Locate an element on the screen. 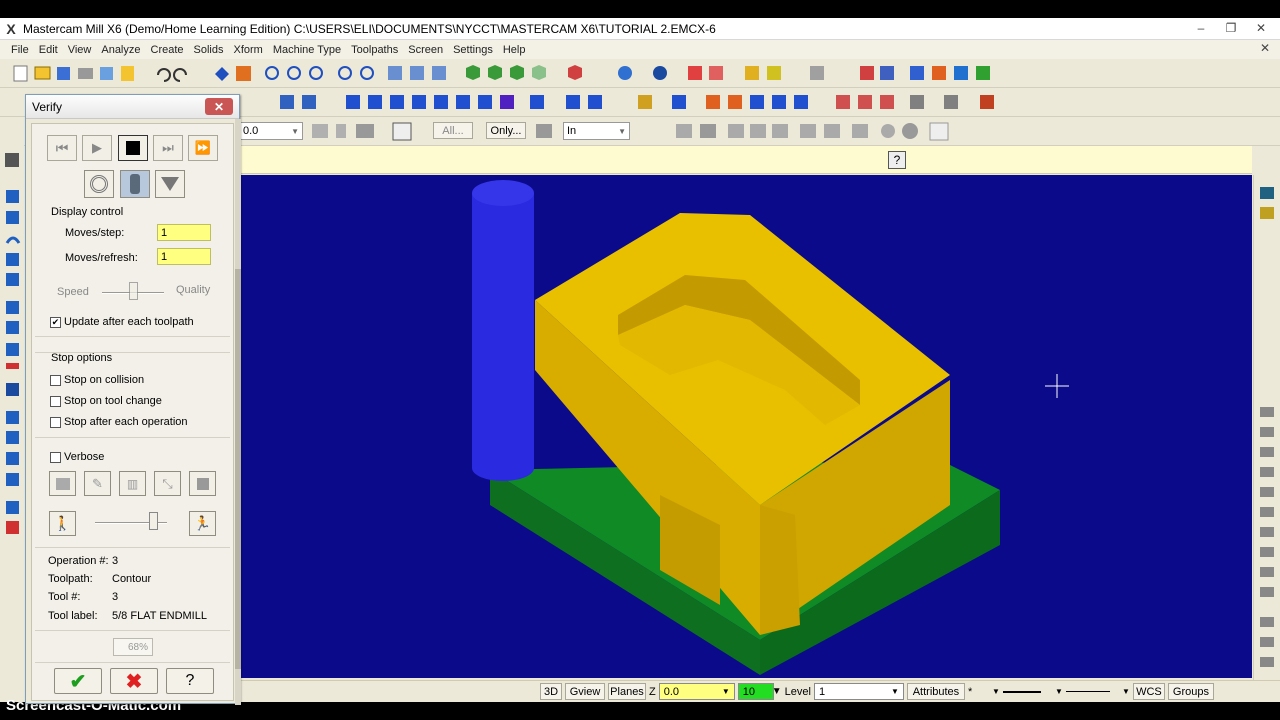  bar-chart-icon: ▥ is located at coordinates (132, 483).